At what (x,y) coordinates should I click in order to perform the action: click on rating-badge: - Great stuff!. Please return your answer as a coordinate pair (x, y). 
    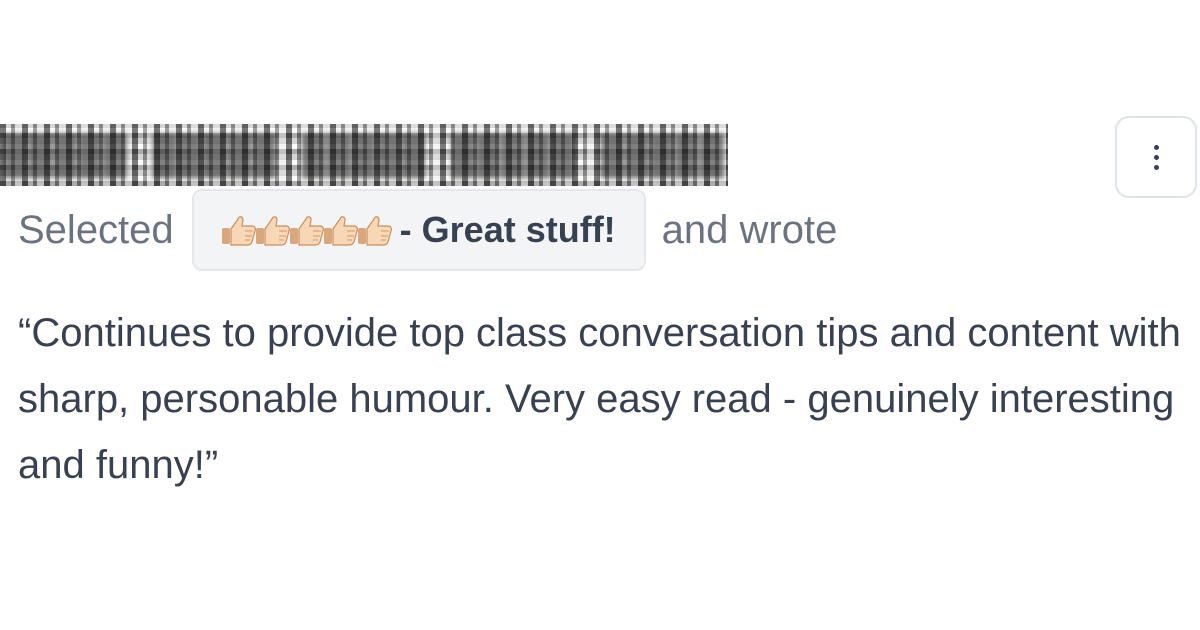
    Looking at the image, I should click on (418, 230).